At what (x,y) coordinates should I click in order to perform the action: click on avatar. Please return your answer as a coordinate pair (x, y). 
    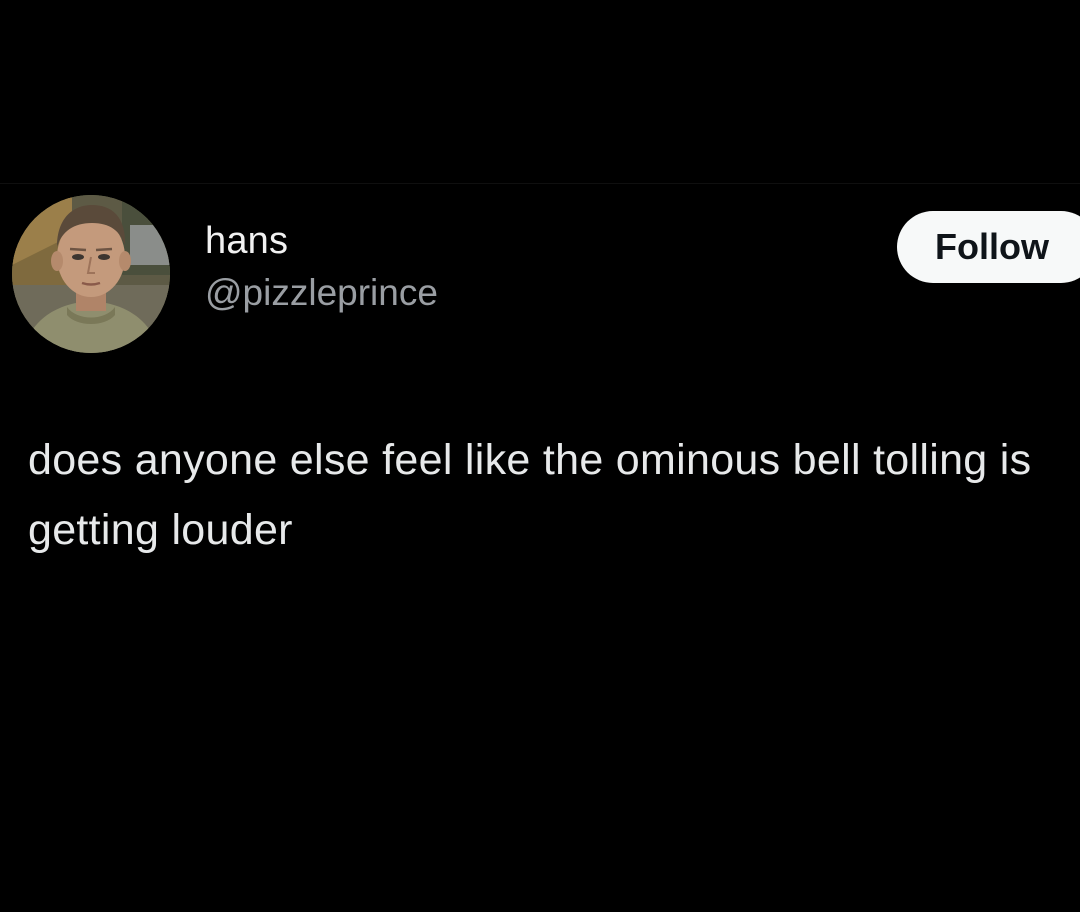
    Looking at the image, I should click on (91, 274).